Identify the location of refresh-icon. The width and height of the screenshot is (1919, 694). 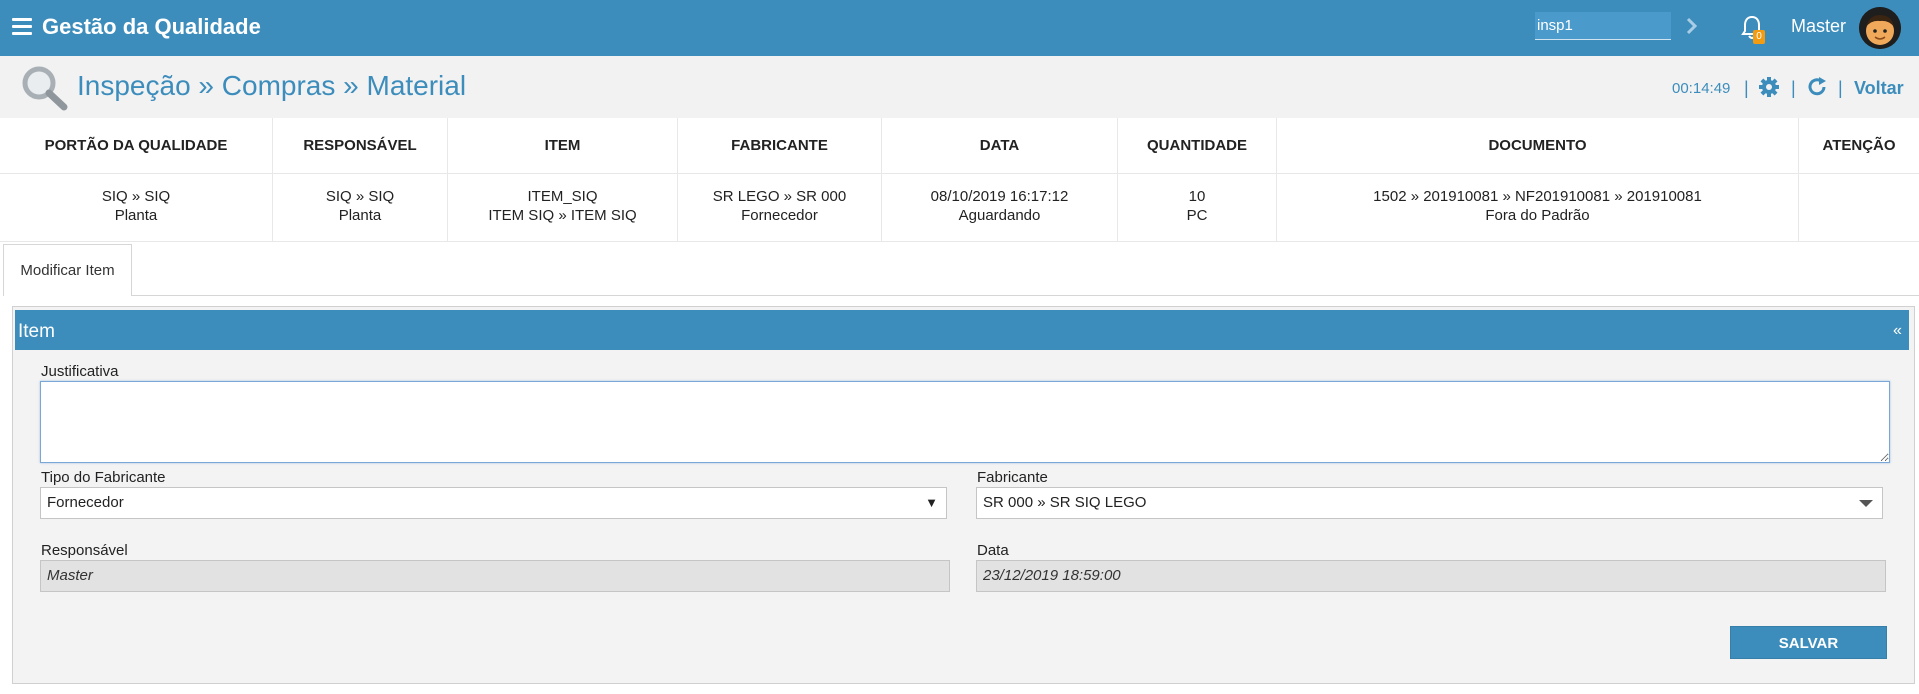
(1817, 87).